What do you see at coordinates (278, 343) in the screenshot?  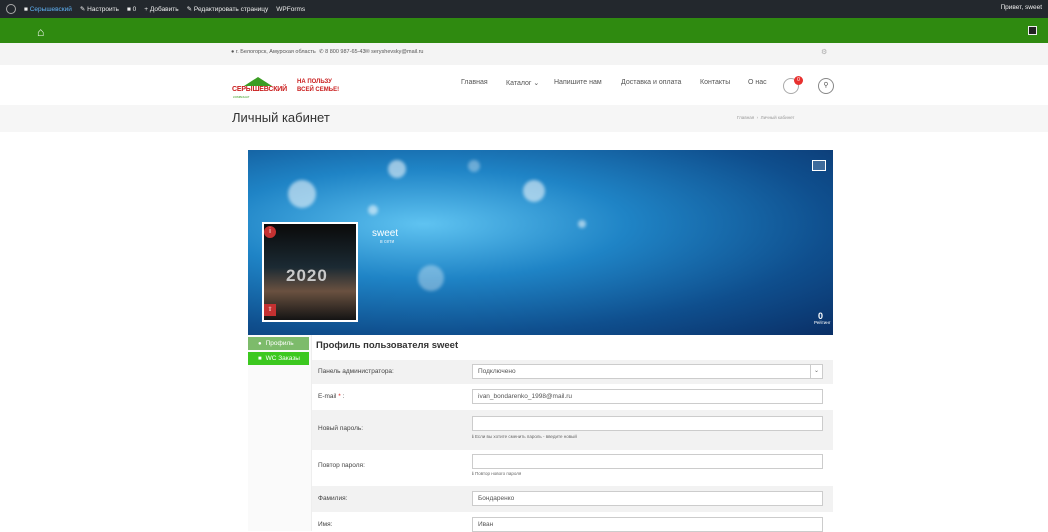 I see `tab-profile: ● Профиль` at bounding box center [278, 343].